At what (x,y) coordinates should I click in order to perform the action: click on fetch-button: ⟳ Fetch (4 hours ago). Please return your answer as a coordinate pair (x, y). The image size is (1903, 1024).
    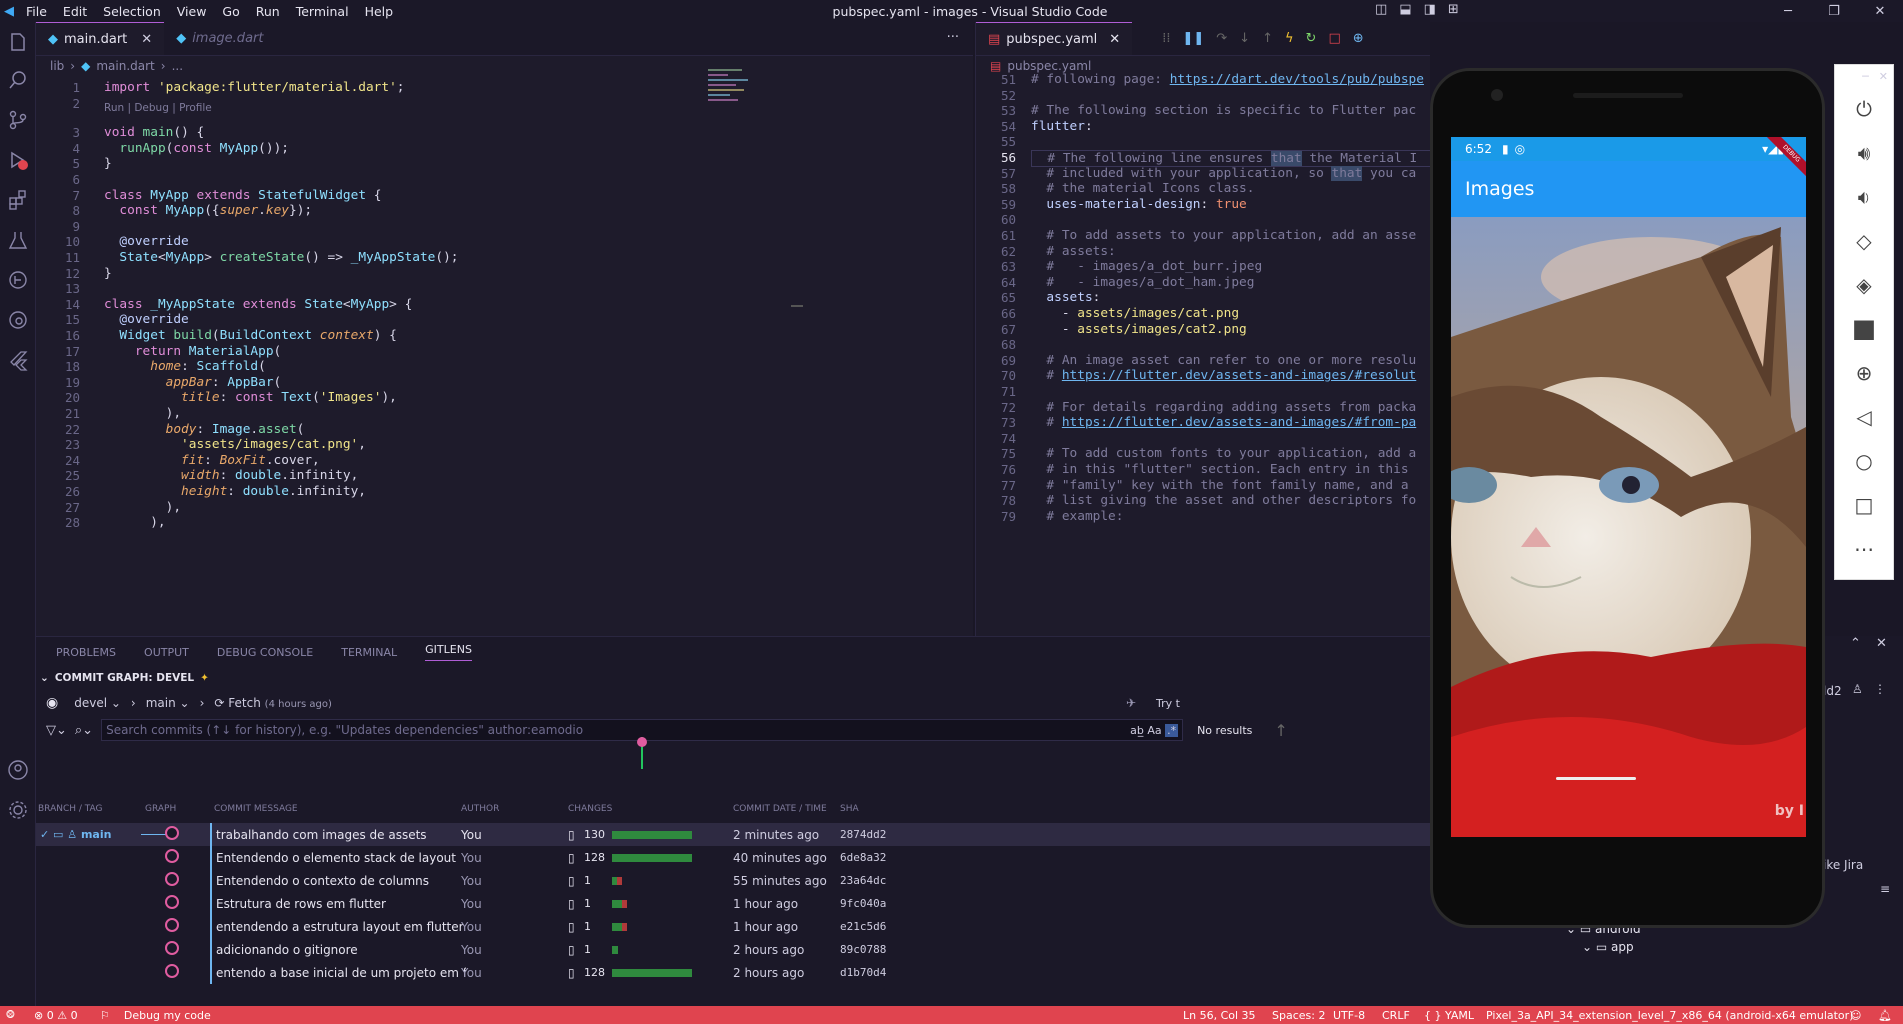
    Looking at the image, I should click on (273, 703).